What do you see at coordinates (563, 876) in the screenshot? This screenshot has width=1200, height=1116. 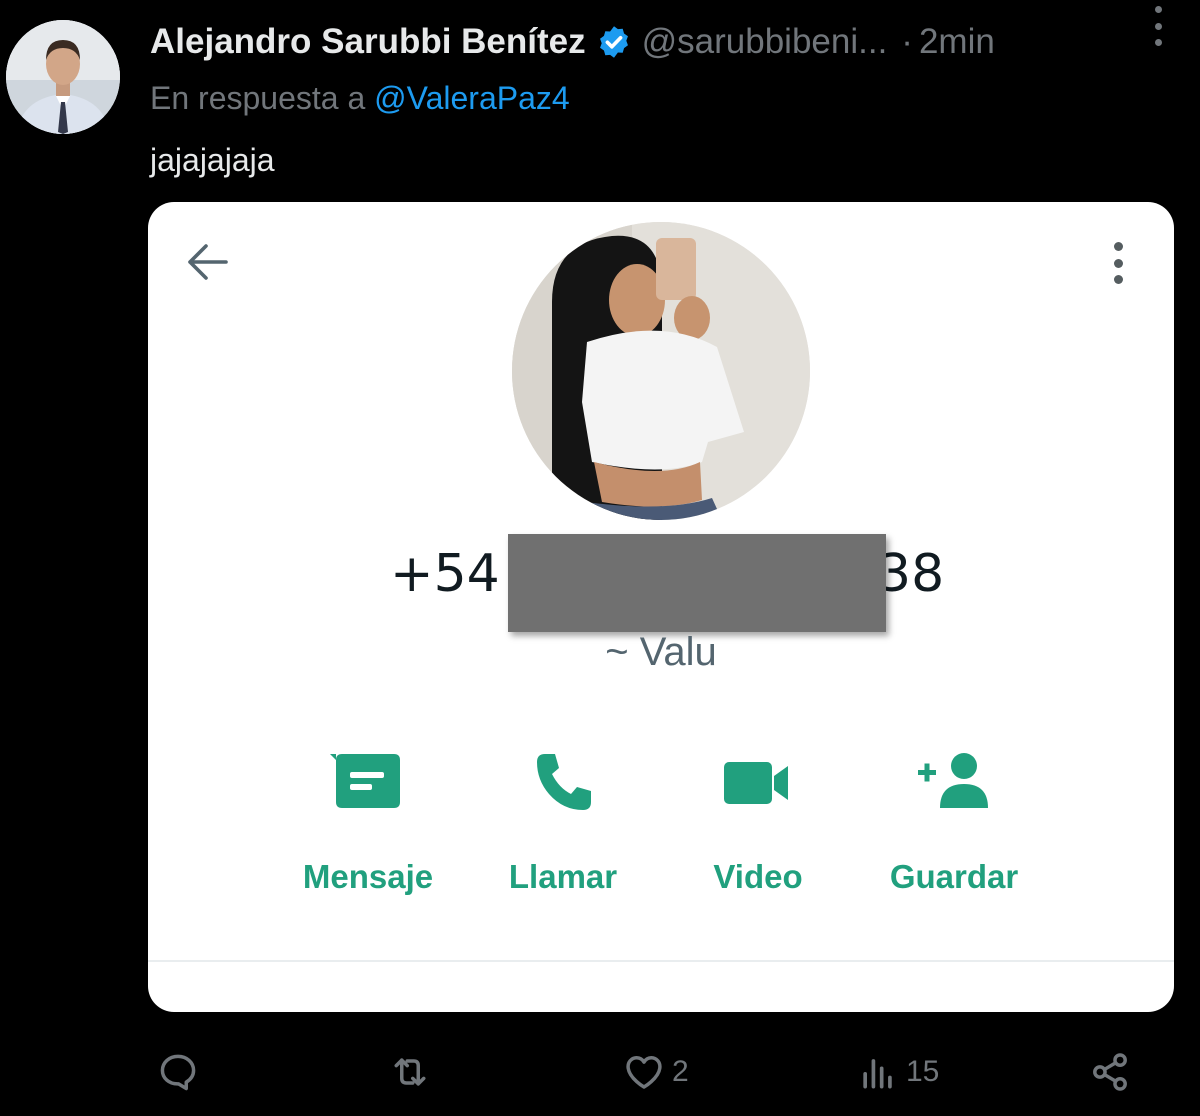 I see `contact-action-label: Llamar` at bounding box center [563, 876].